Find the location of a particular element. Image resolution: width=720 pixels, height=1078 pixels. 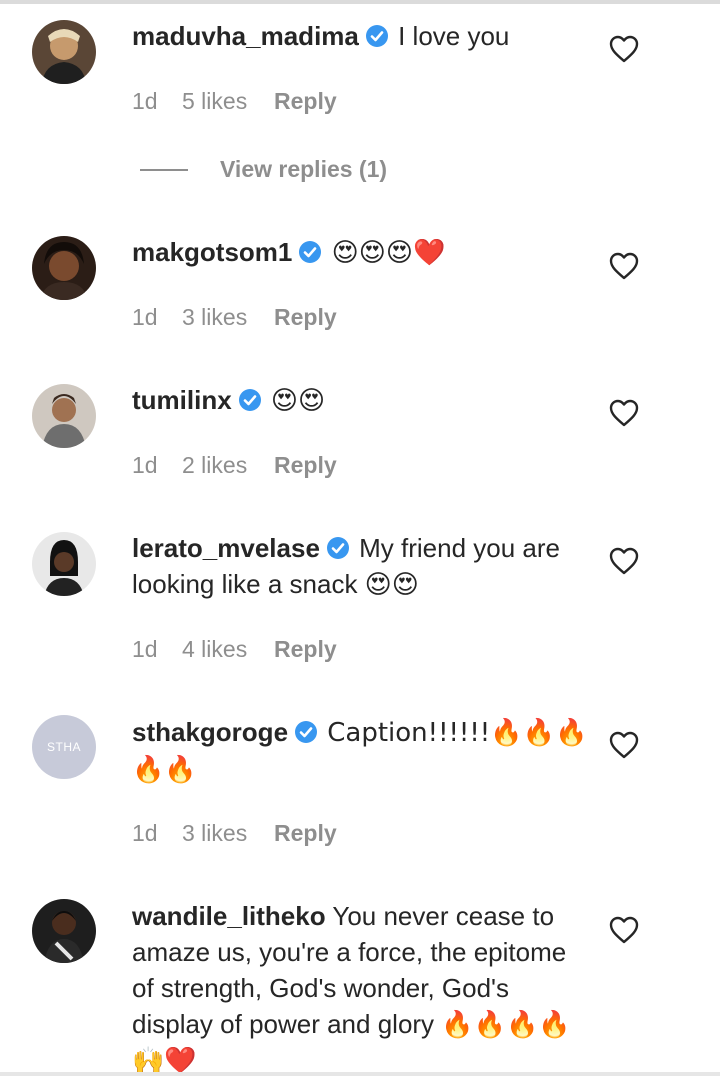

comment-text: 😍😍 is located at coordinates (298, 401).